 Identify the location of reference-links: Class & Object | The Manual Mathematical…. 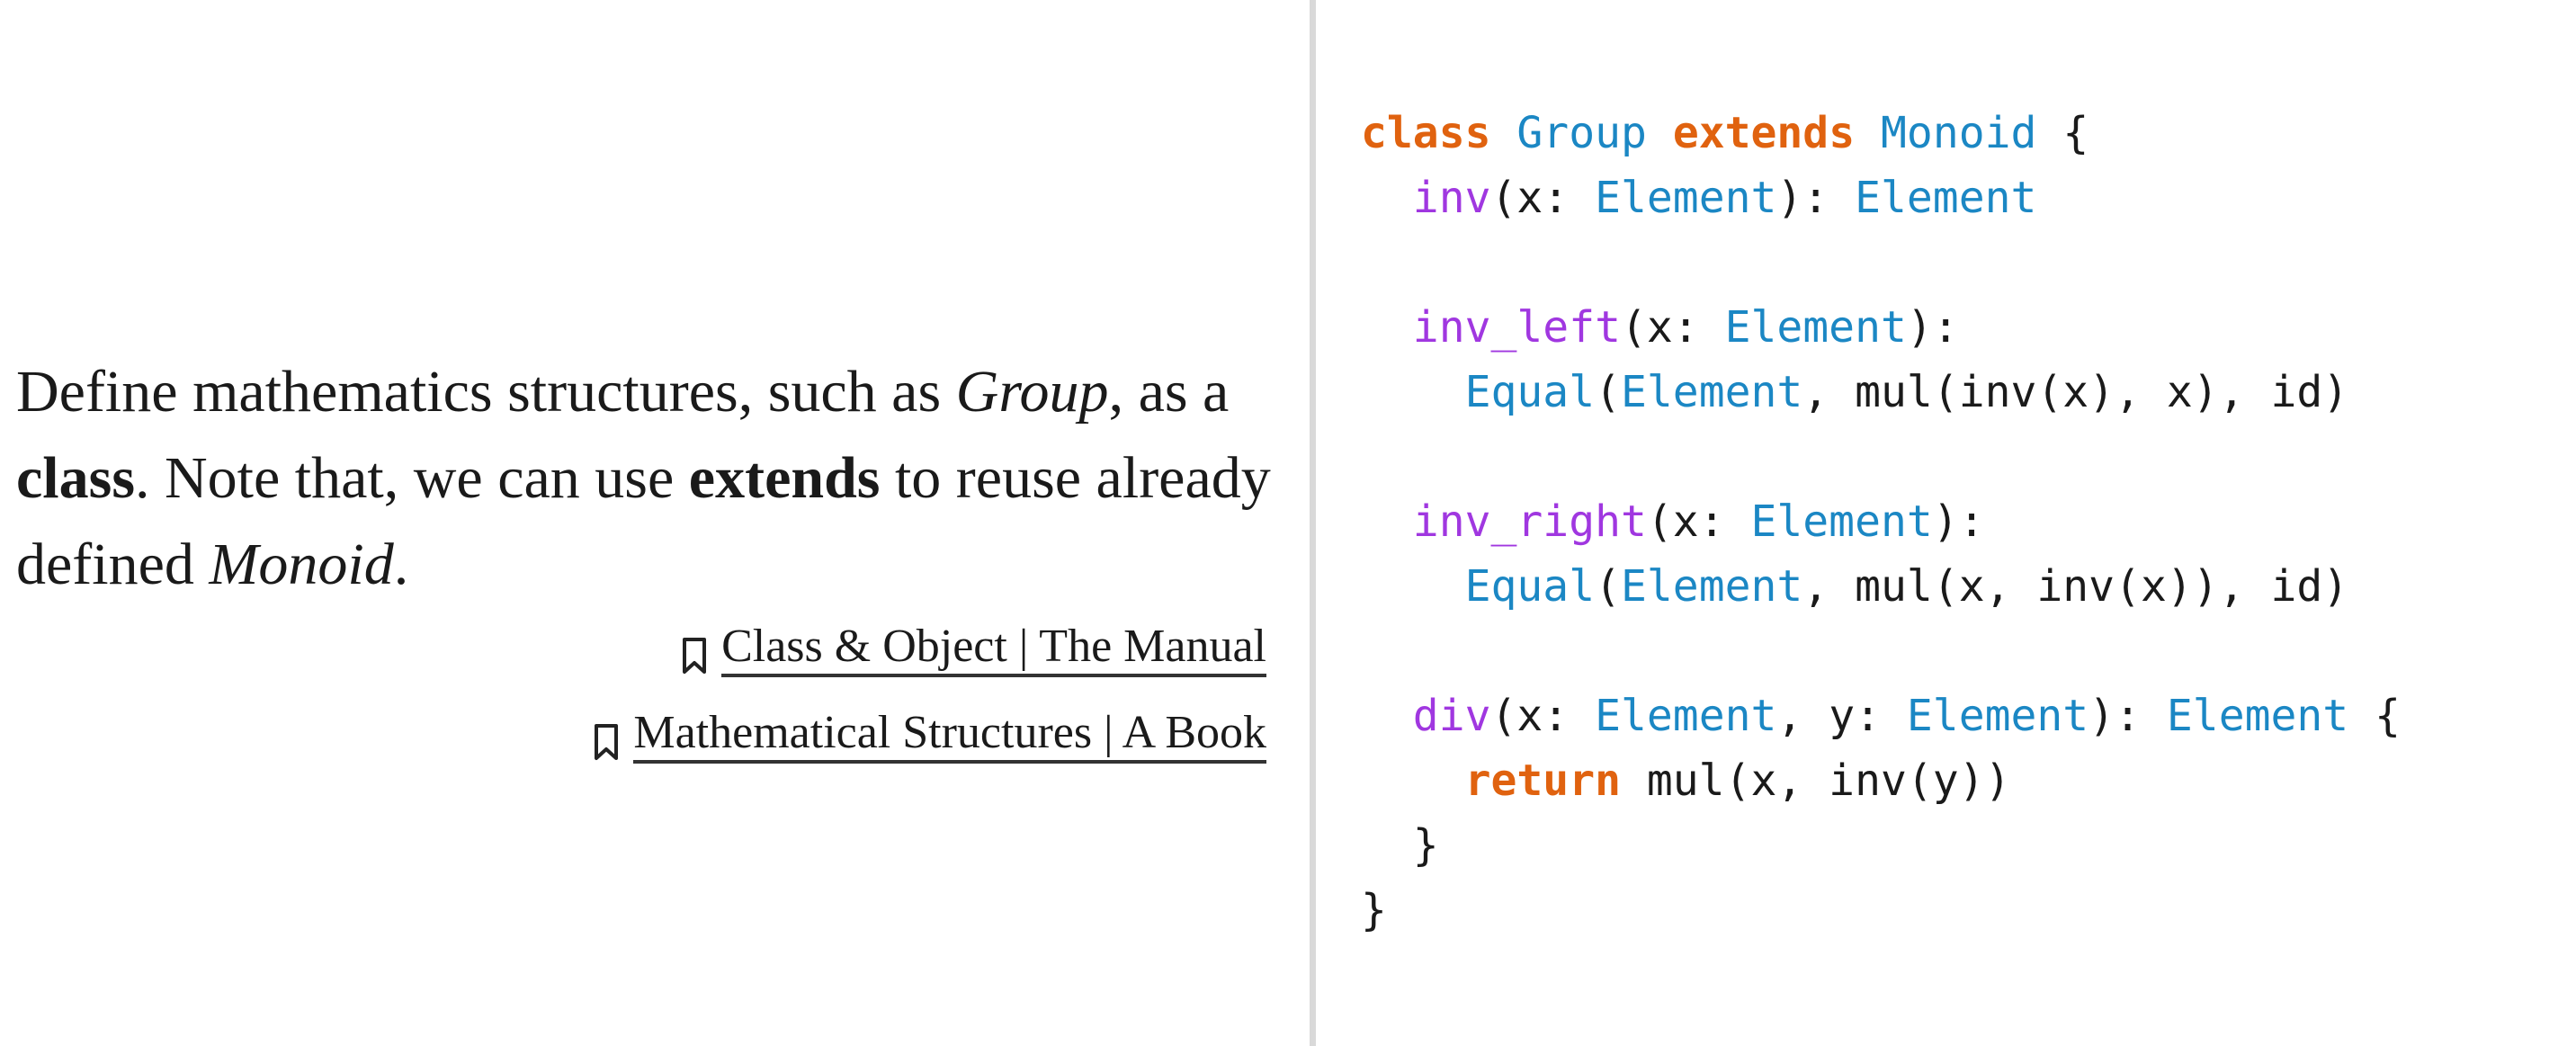
(681, 707).